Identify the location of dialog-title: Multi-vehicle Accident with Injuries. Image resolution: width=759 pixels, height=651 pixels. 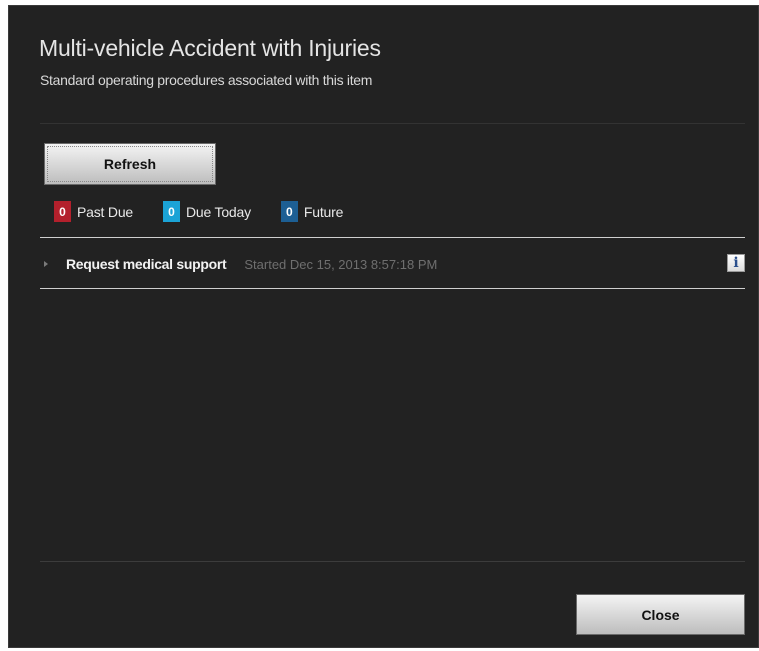
(210, 48).